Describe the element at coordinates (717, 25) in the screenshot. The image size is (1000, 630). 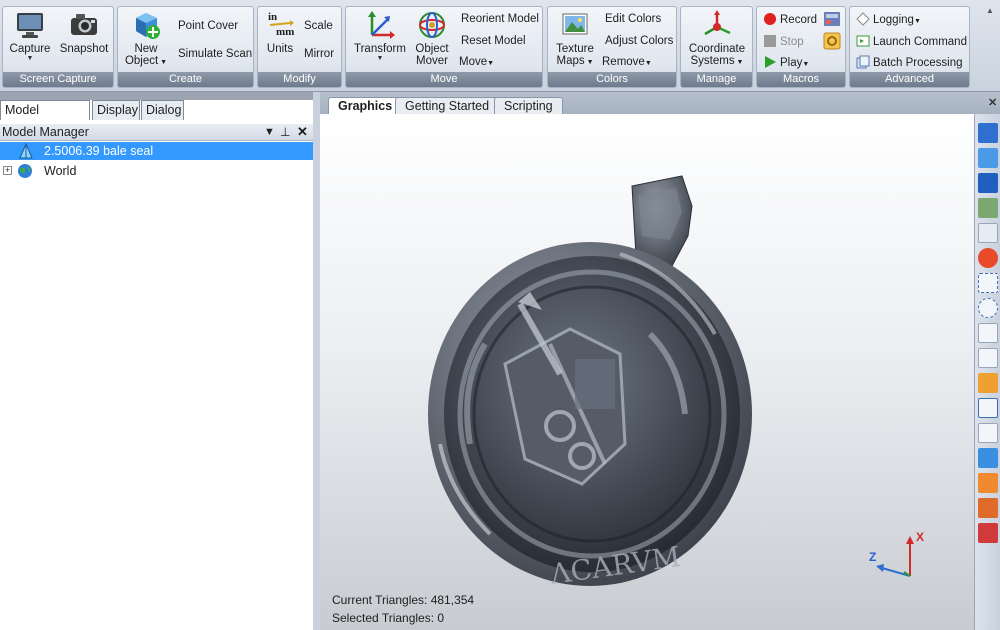
I see `coordinate-systems-icon` at that location.